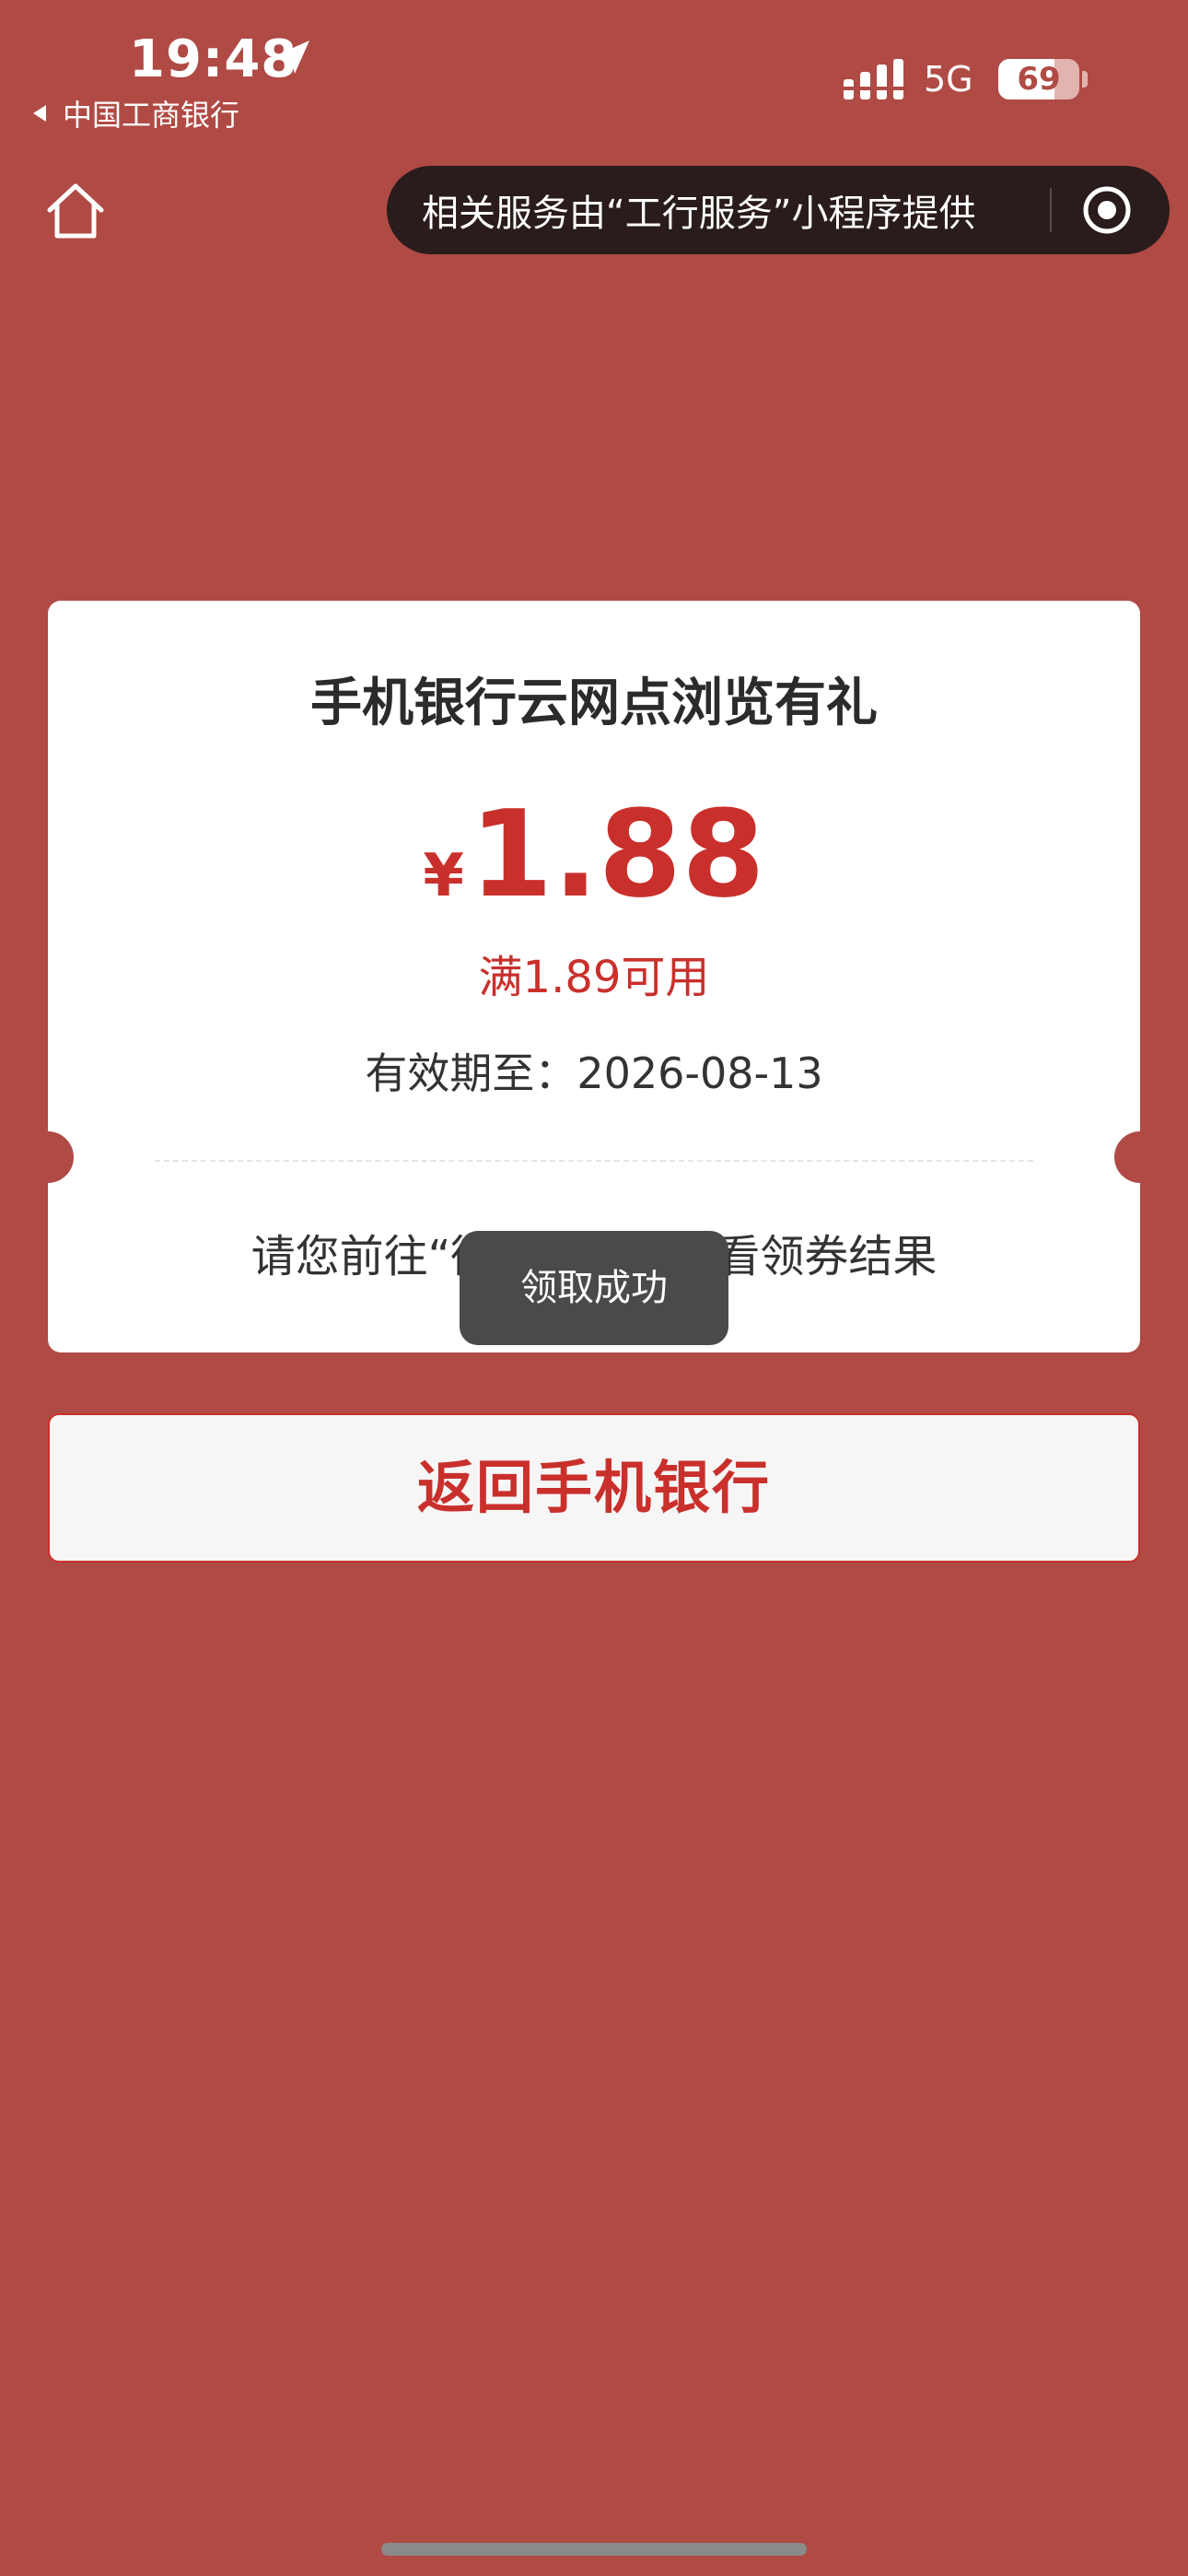 The height and width of the screenshot is (2576, 1188). Describe the element at coordinates (594, 703) in the screenshot. I see `coupon-title: 手机银行云网点浏览有礼` at that location.